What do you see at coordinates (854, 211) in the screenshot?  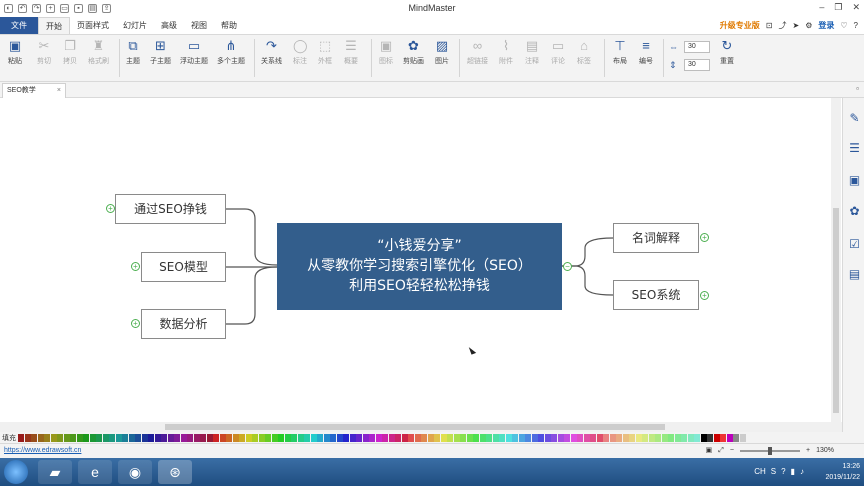 I see `clipart-panel-icon: ✿` at bounding box center [854, 211].